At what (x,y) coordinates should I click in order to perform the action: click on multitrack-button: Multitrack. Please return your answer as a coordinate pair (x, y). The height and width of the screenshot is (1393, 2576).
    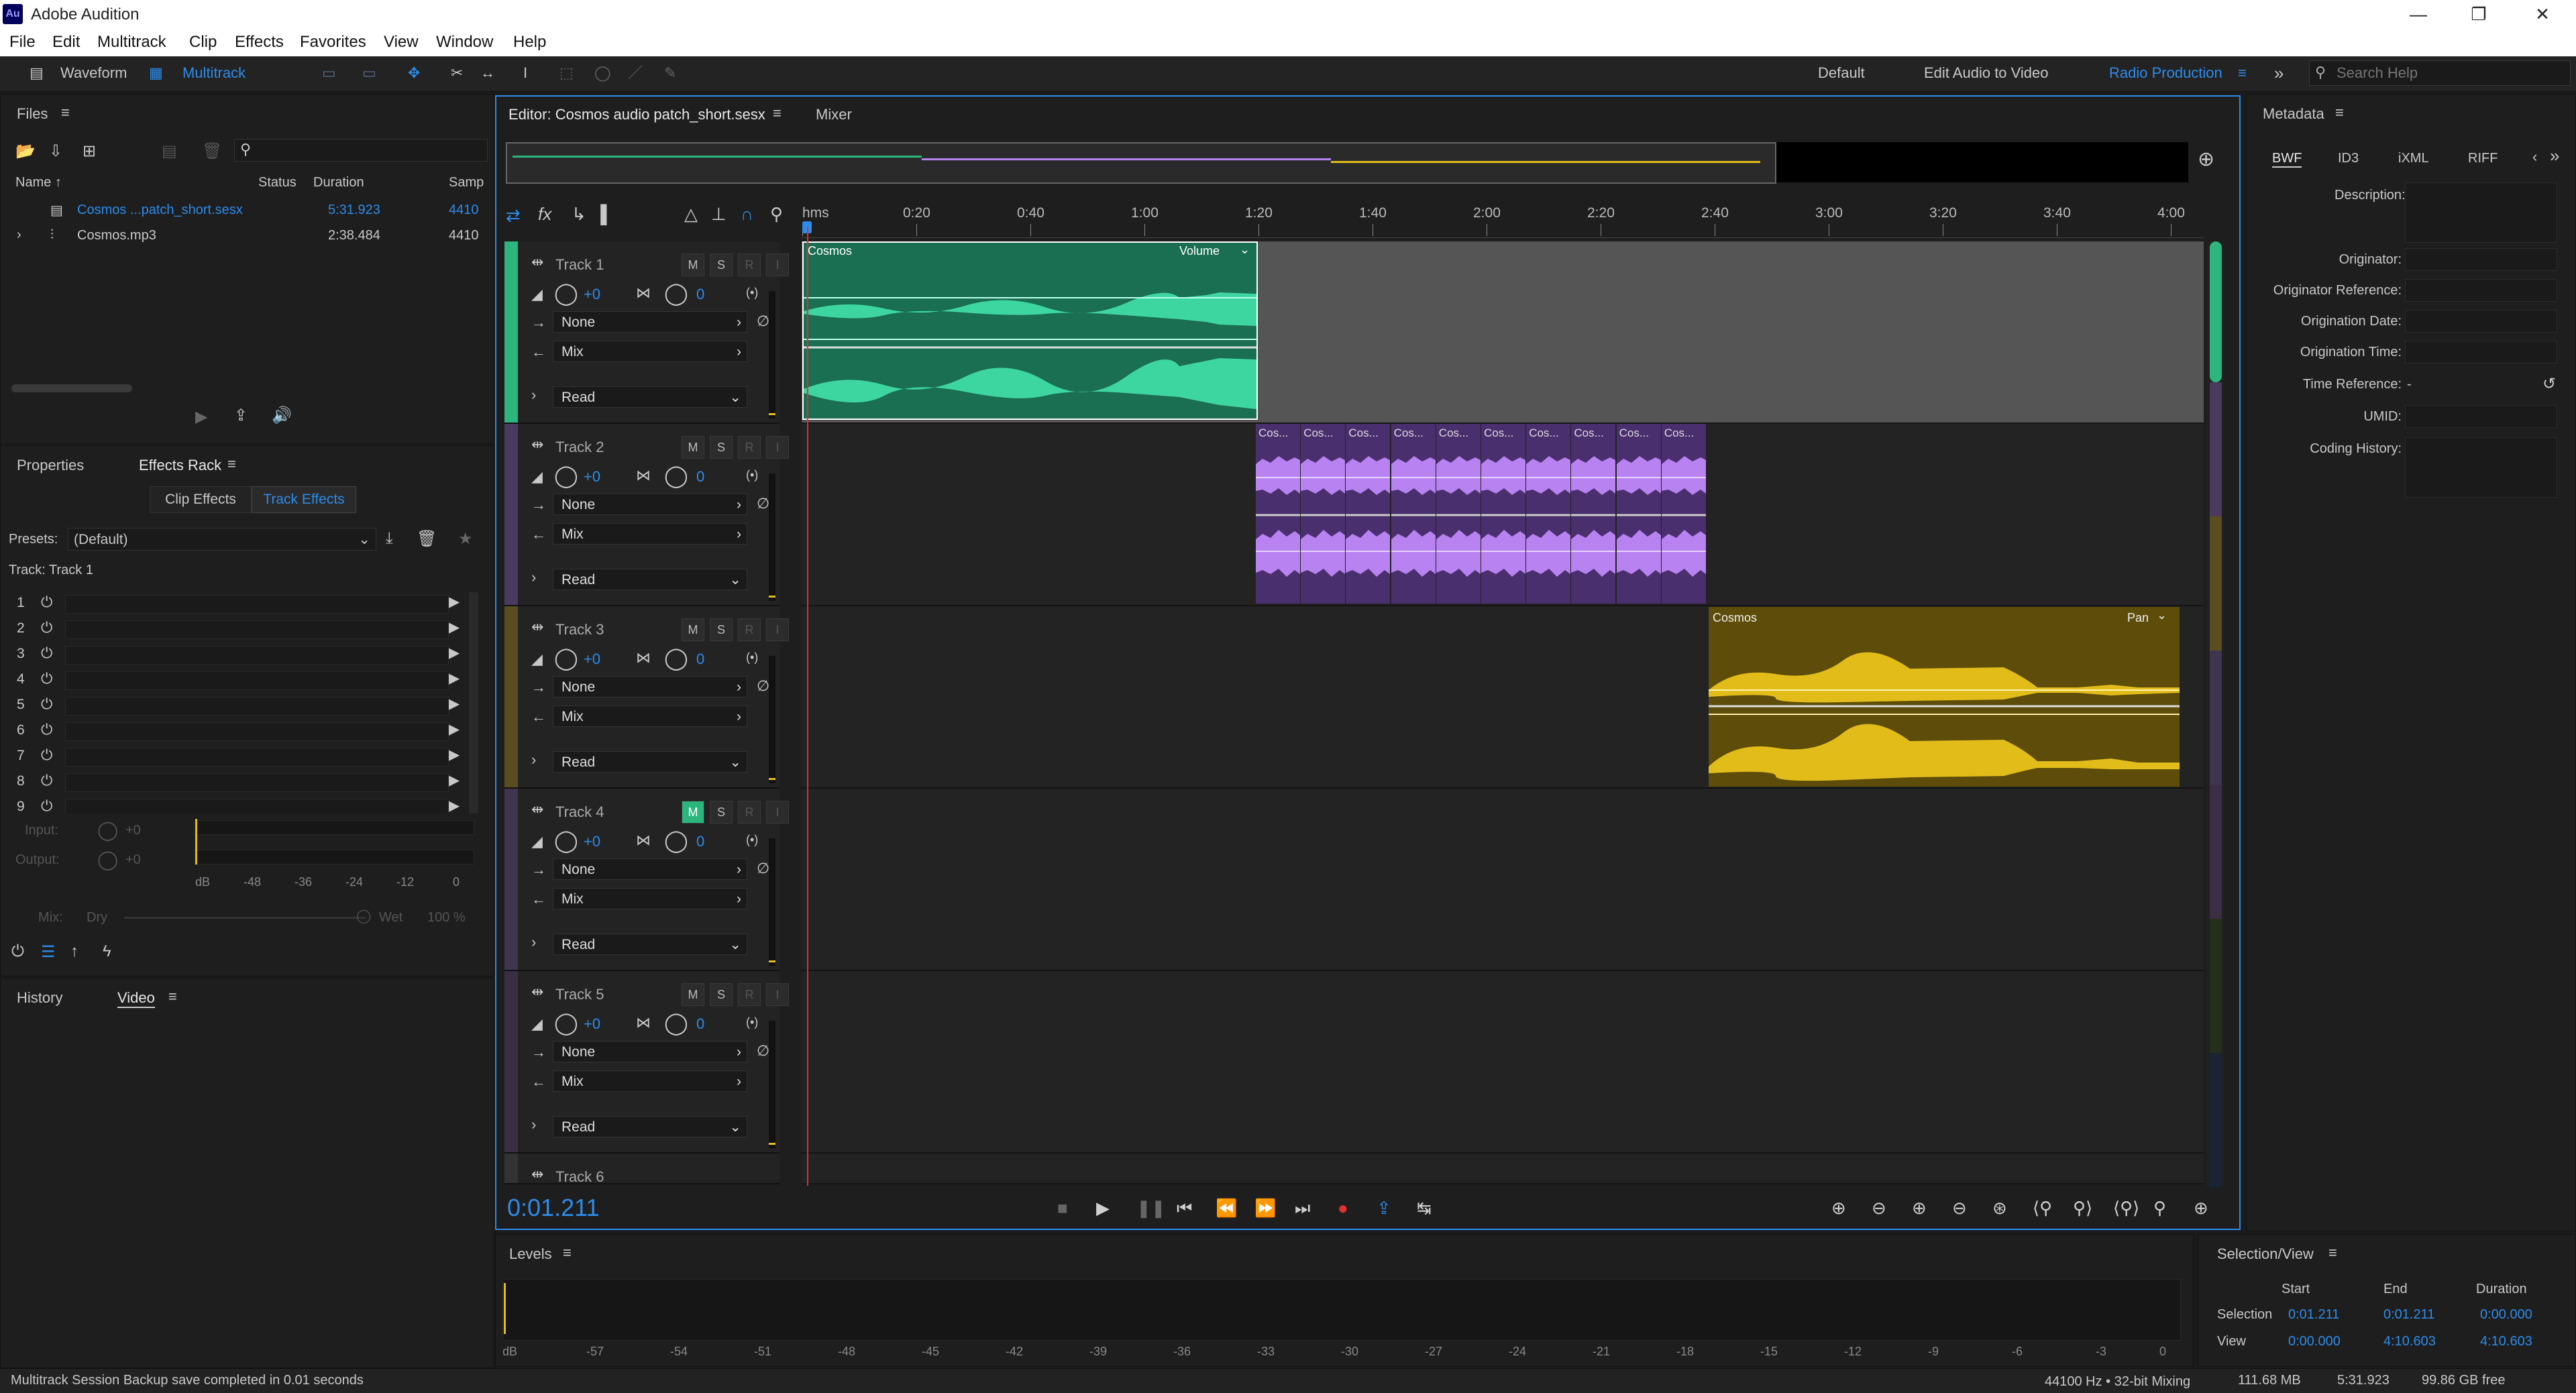
    Looking at the image, I should click on (214, 73).